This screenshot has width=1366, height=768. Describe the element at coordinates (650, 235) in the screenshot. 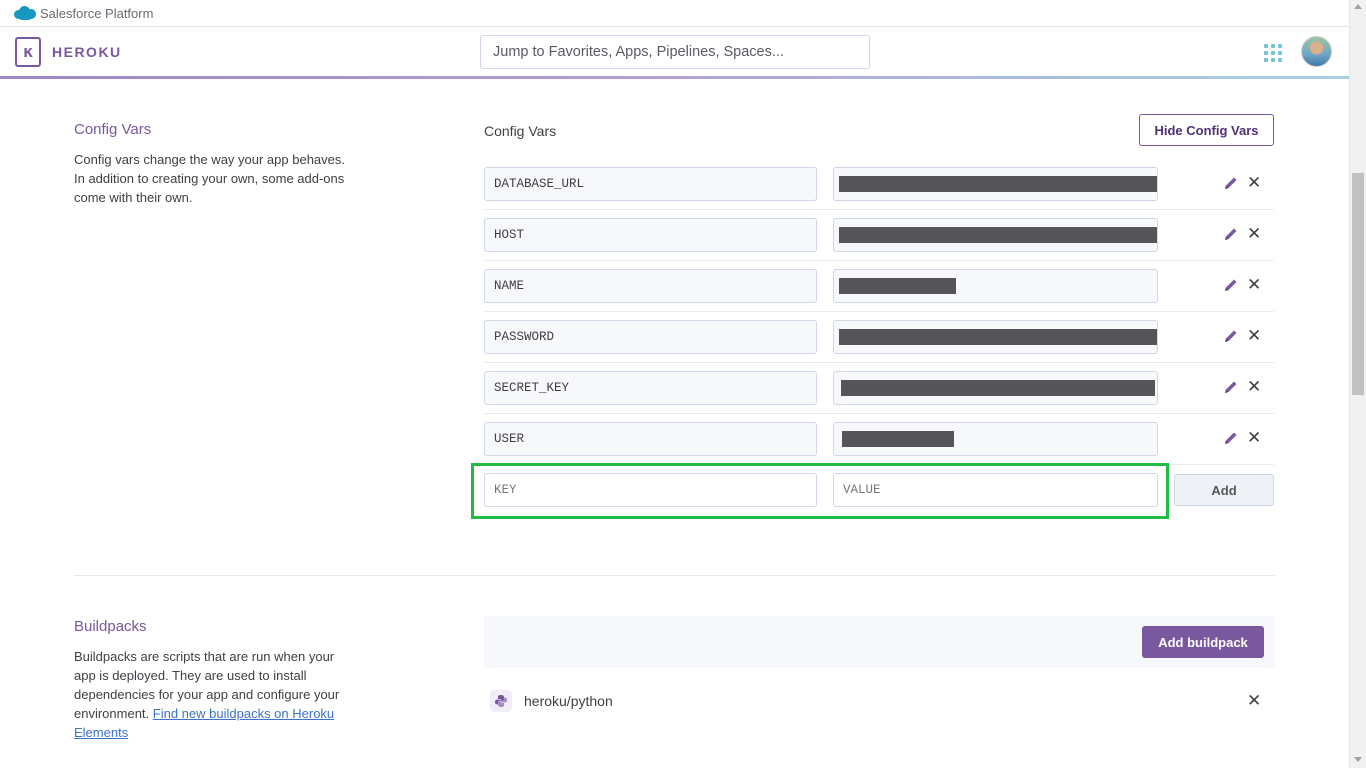

I see `config-var-key: HOST` at that location.